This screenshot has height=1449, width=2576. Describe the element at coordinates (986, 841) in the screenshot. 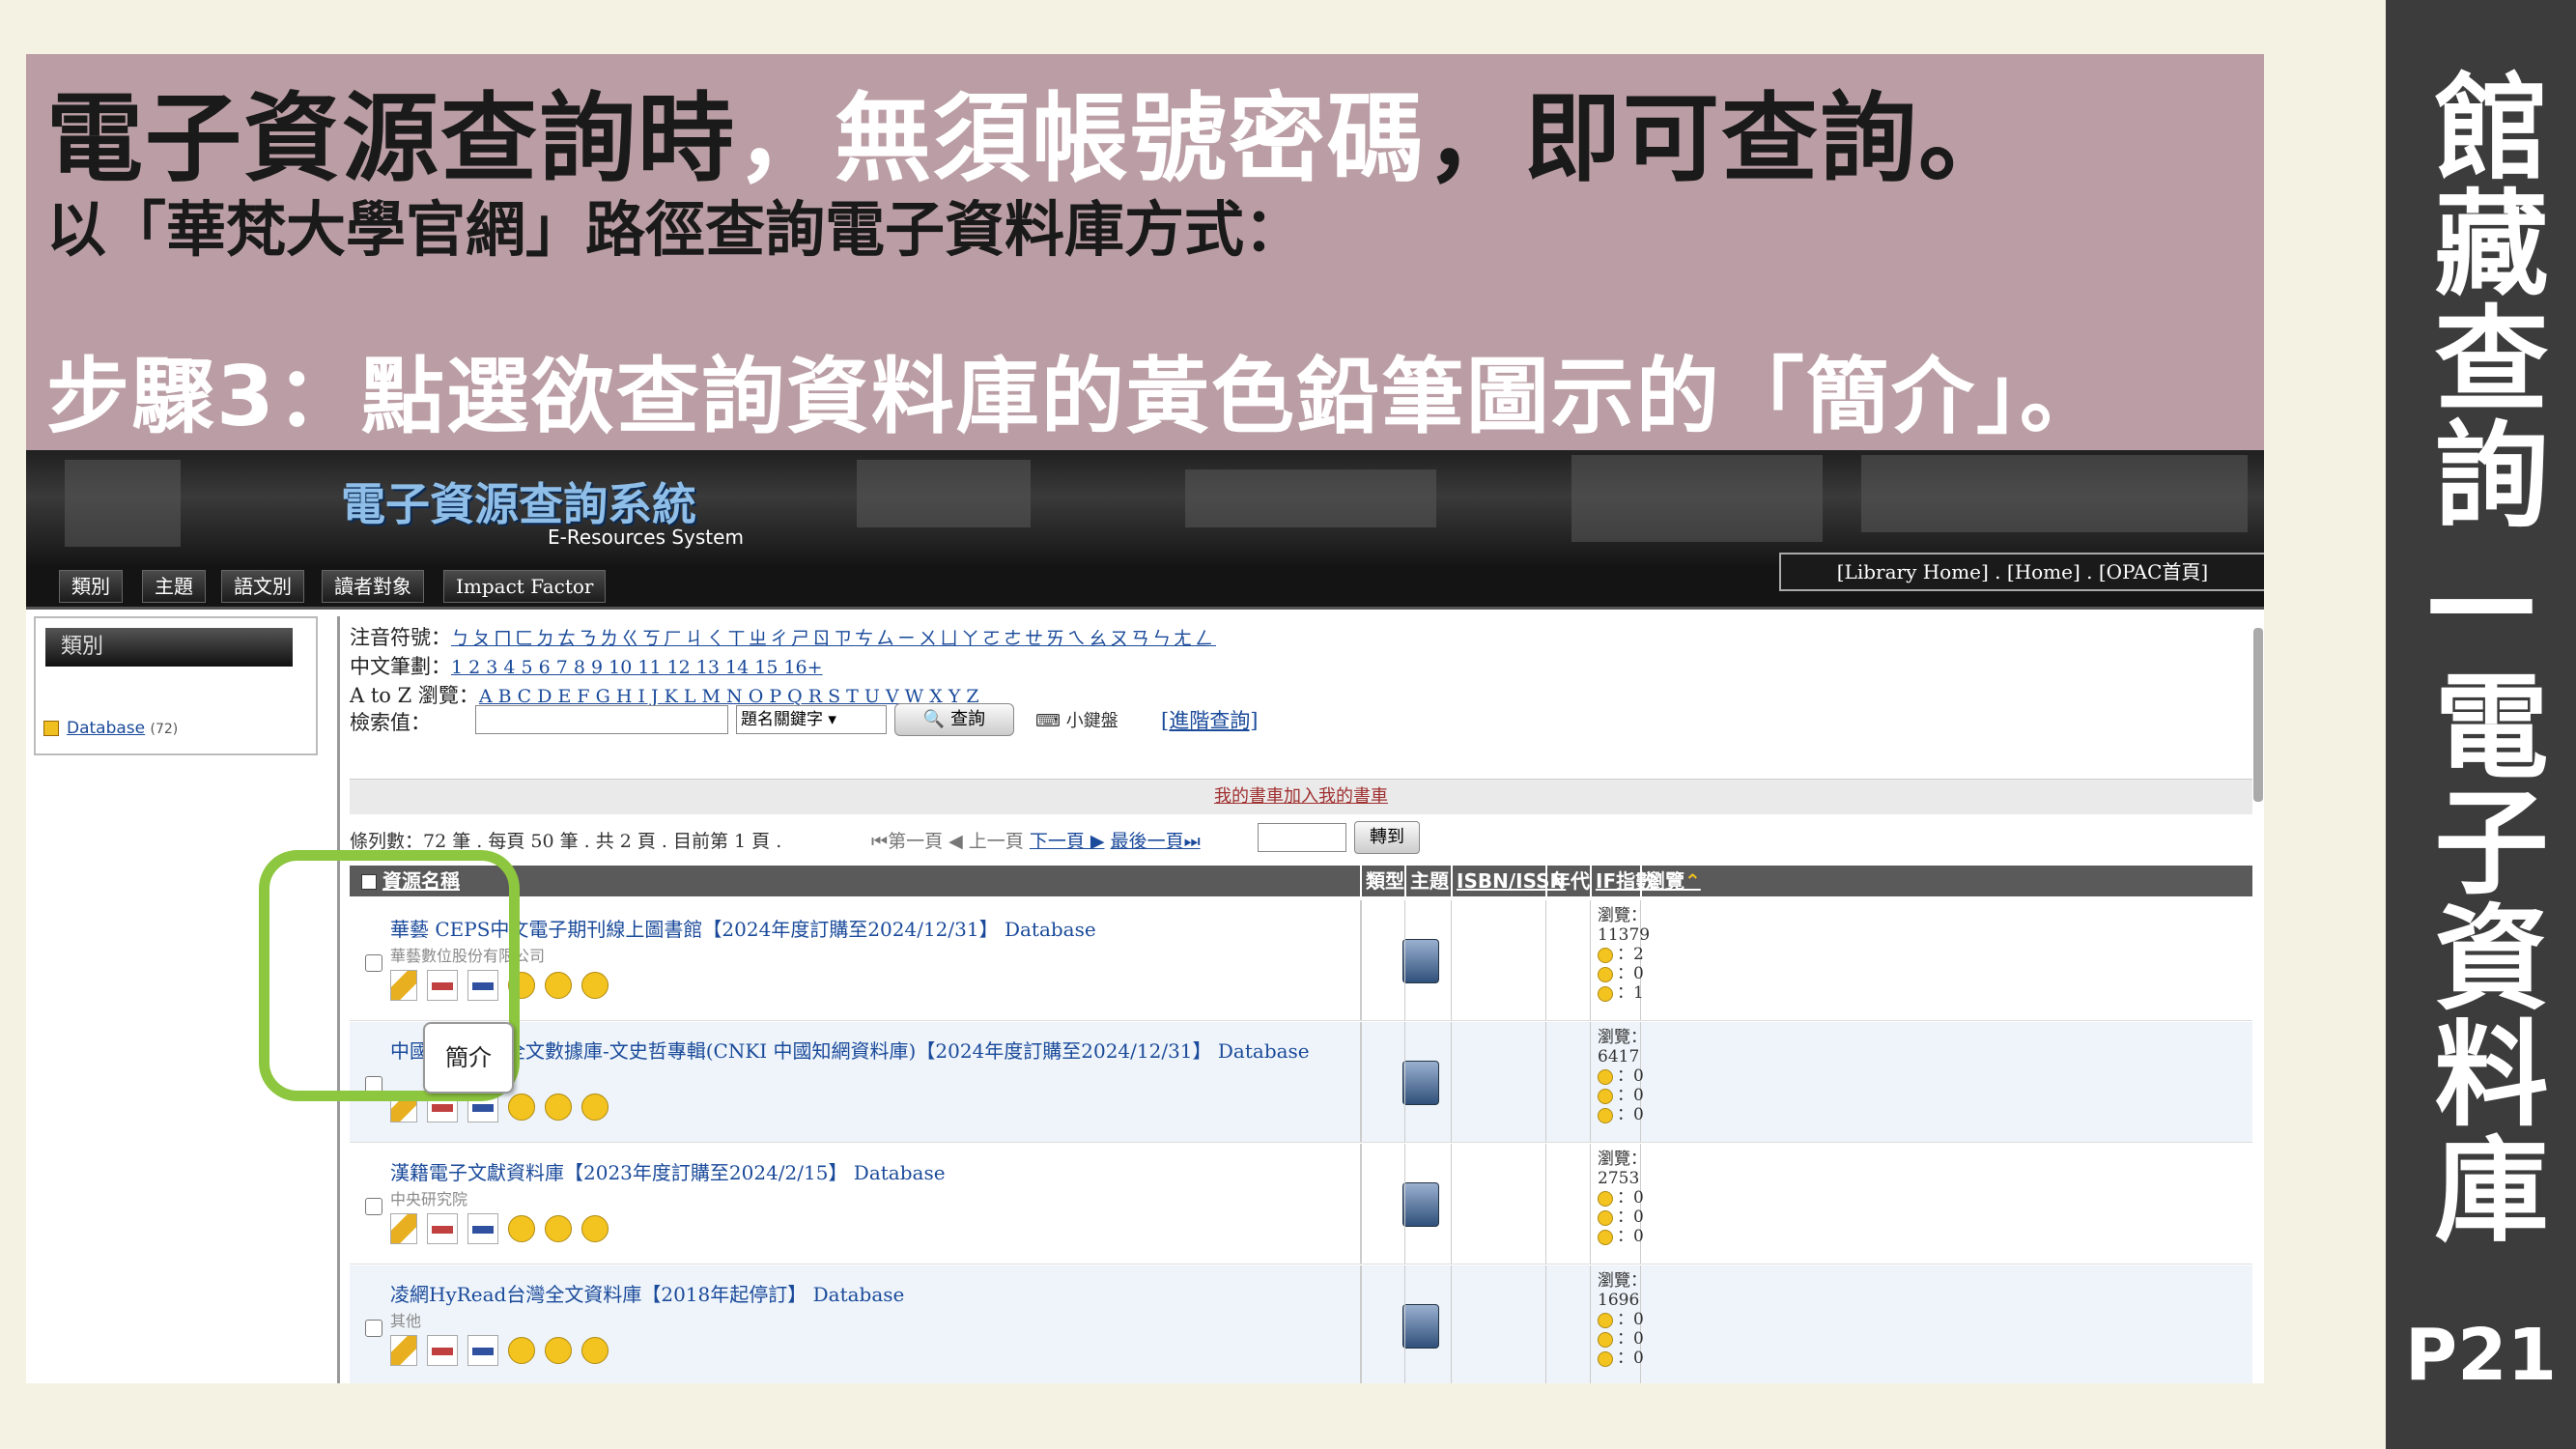

I see `pager-prev: ◀ 上一頁` at that location.